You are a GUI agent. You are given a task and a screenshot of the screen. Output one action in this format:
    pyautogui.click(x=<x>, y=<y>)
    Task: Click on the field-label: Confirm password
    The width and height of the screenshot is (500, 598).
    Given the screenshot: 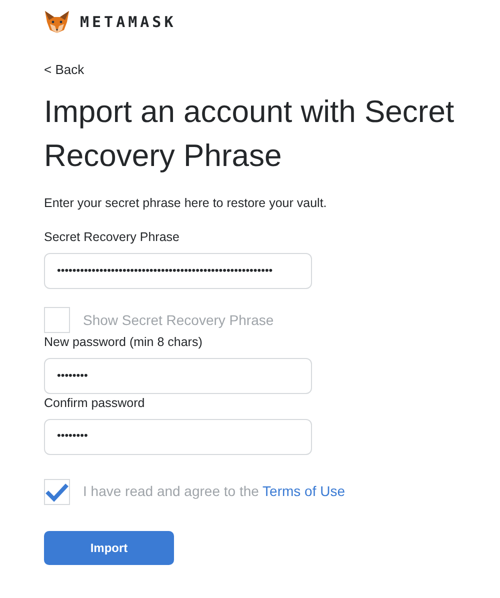 What is the action you would take?
    pyautogui.click(x=95, y=403)
    